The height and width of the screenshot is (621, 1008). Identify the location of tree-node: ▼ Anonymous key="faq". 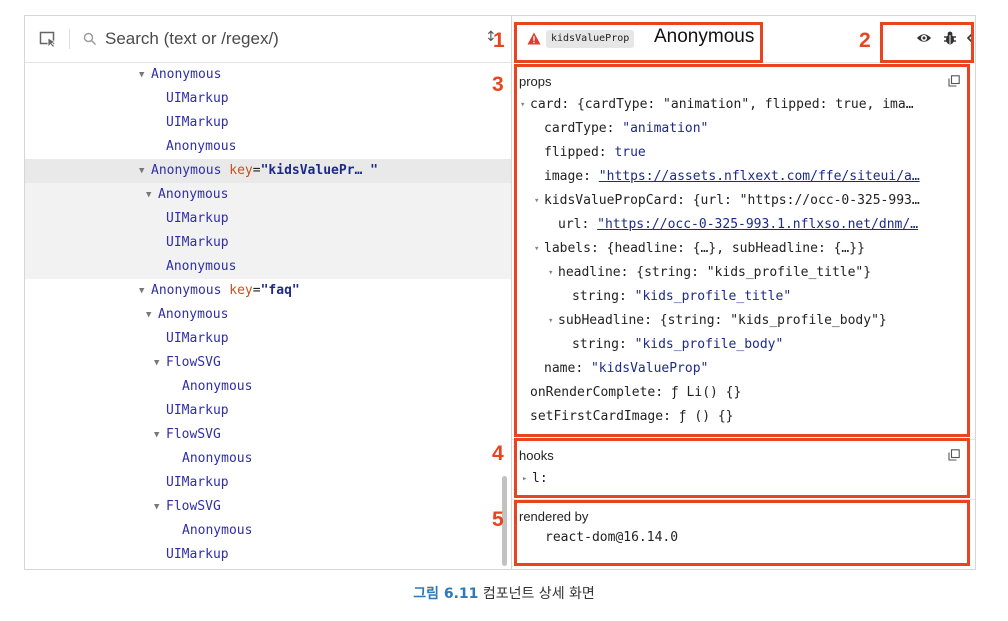
(268, 291).